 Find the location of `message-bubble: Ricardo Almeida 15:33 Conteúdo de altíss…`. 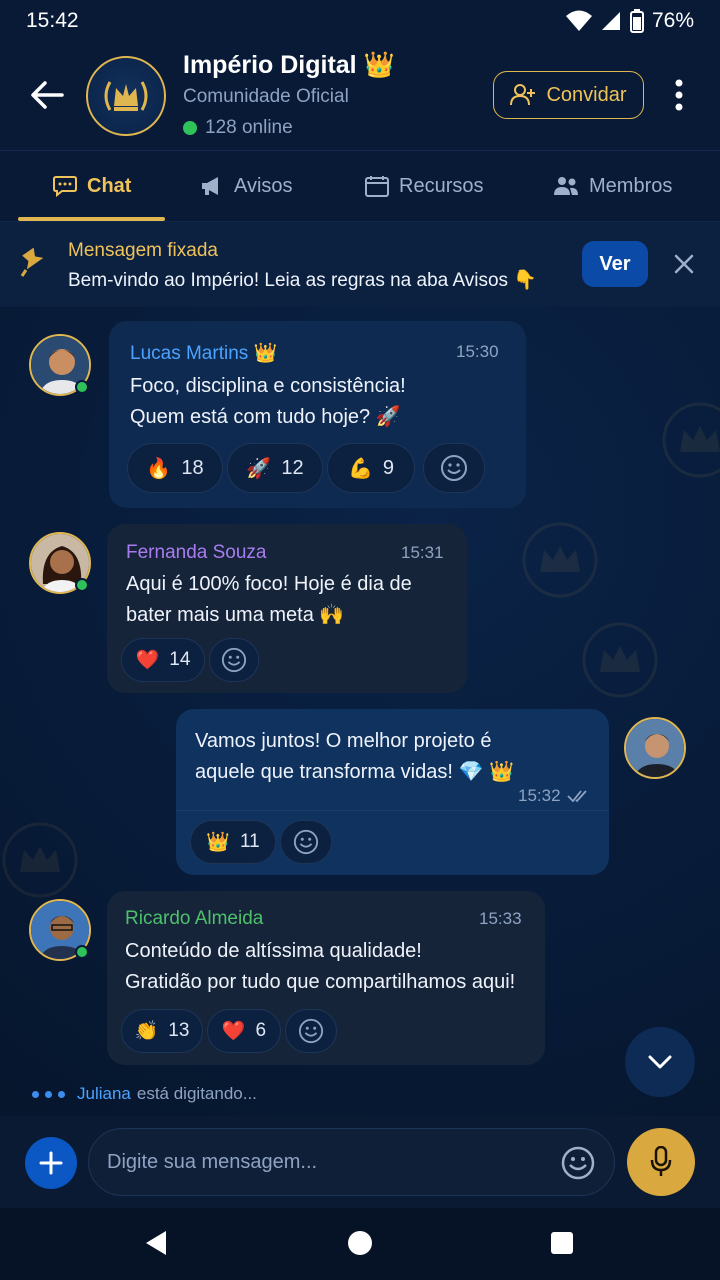

message-bubble: Ricardo Almeida 15:33 Conteúdo de altíss… is located at coordinates (326, 978).